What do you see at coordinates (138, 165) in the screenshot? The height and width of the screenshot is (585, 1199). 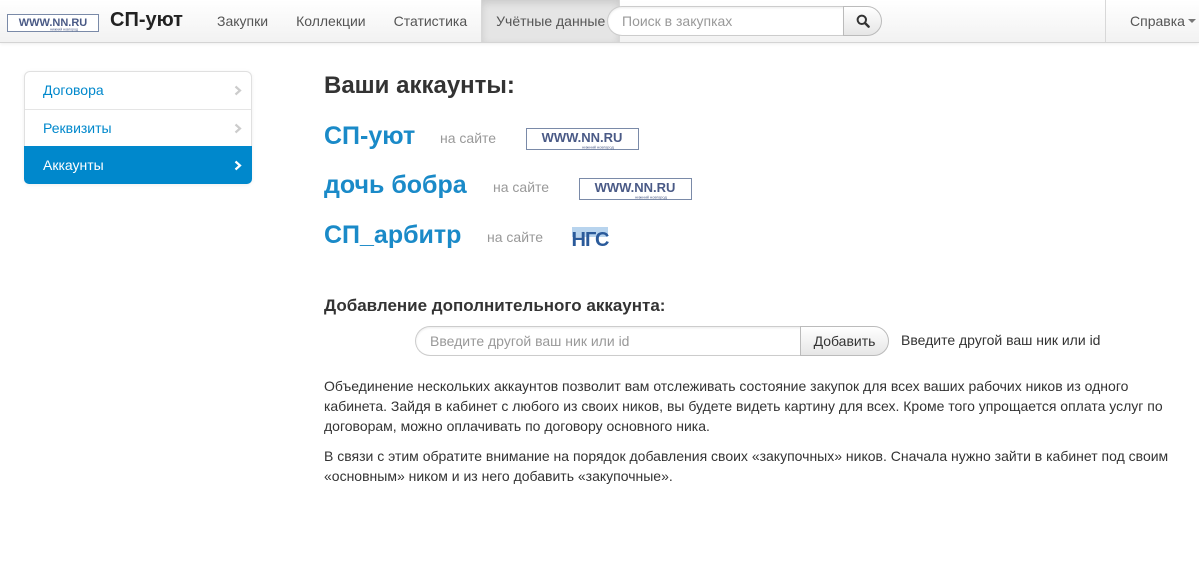 I see `sidebar-item-accounts: Аккаунты` at bounding box center [138, 165].